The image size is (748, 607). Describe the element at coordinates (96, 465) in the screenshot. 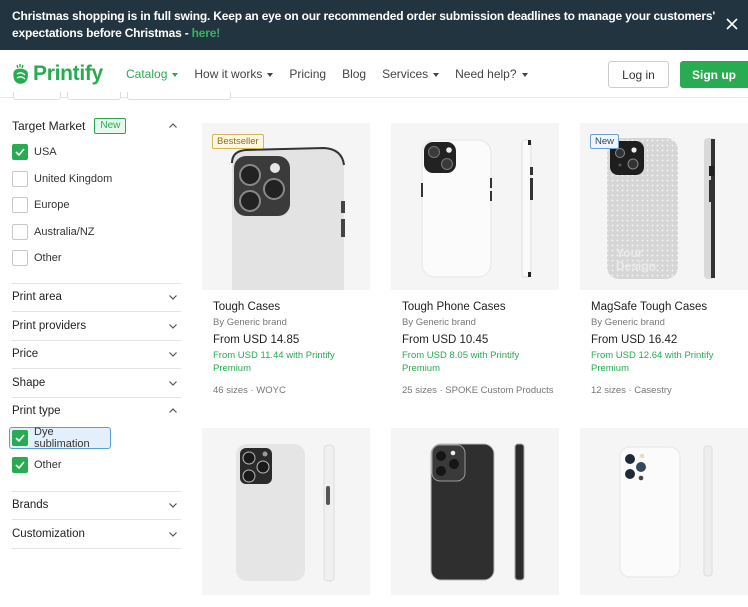

I see `checkbox-other-print-type: Other` at that location.